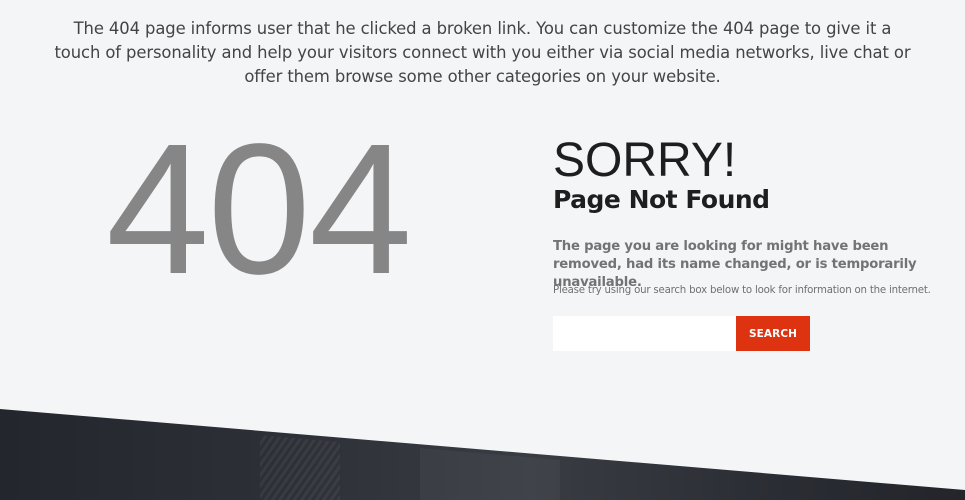 The image size is (965, 500). Describe the element at coordinates (259, 209) in the screenshot. I see `error-code: 404` at that location.